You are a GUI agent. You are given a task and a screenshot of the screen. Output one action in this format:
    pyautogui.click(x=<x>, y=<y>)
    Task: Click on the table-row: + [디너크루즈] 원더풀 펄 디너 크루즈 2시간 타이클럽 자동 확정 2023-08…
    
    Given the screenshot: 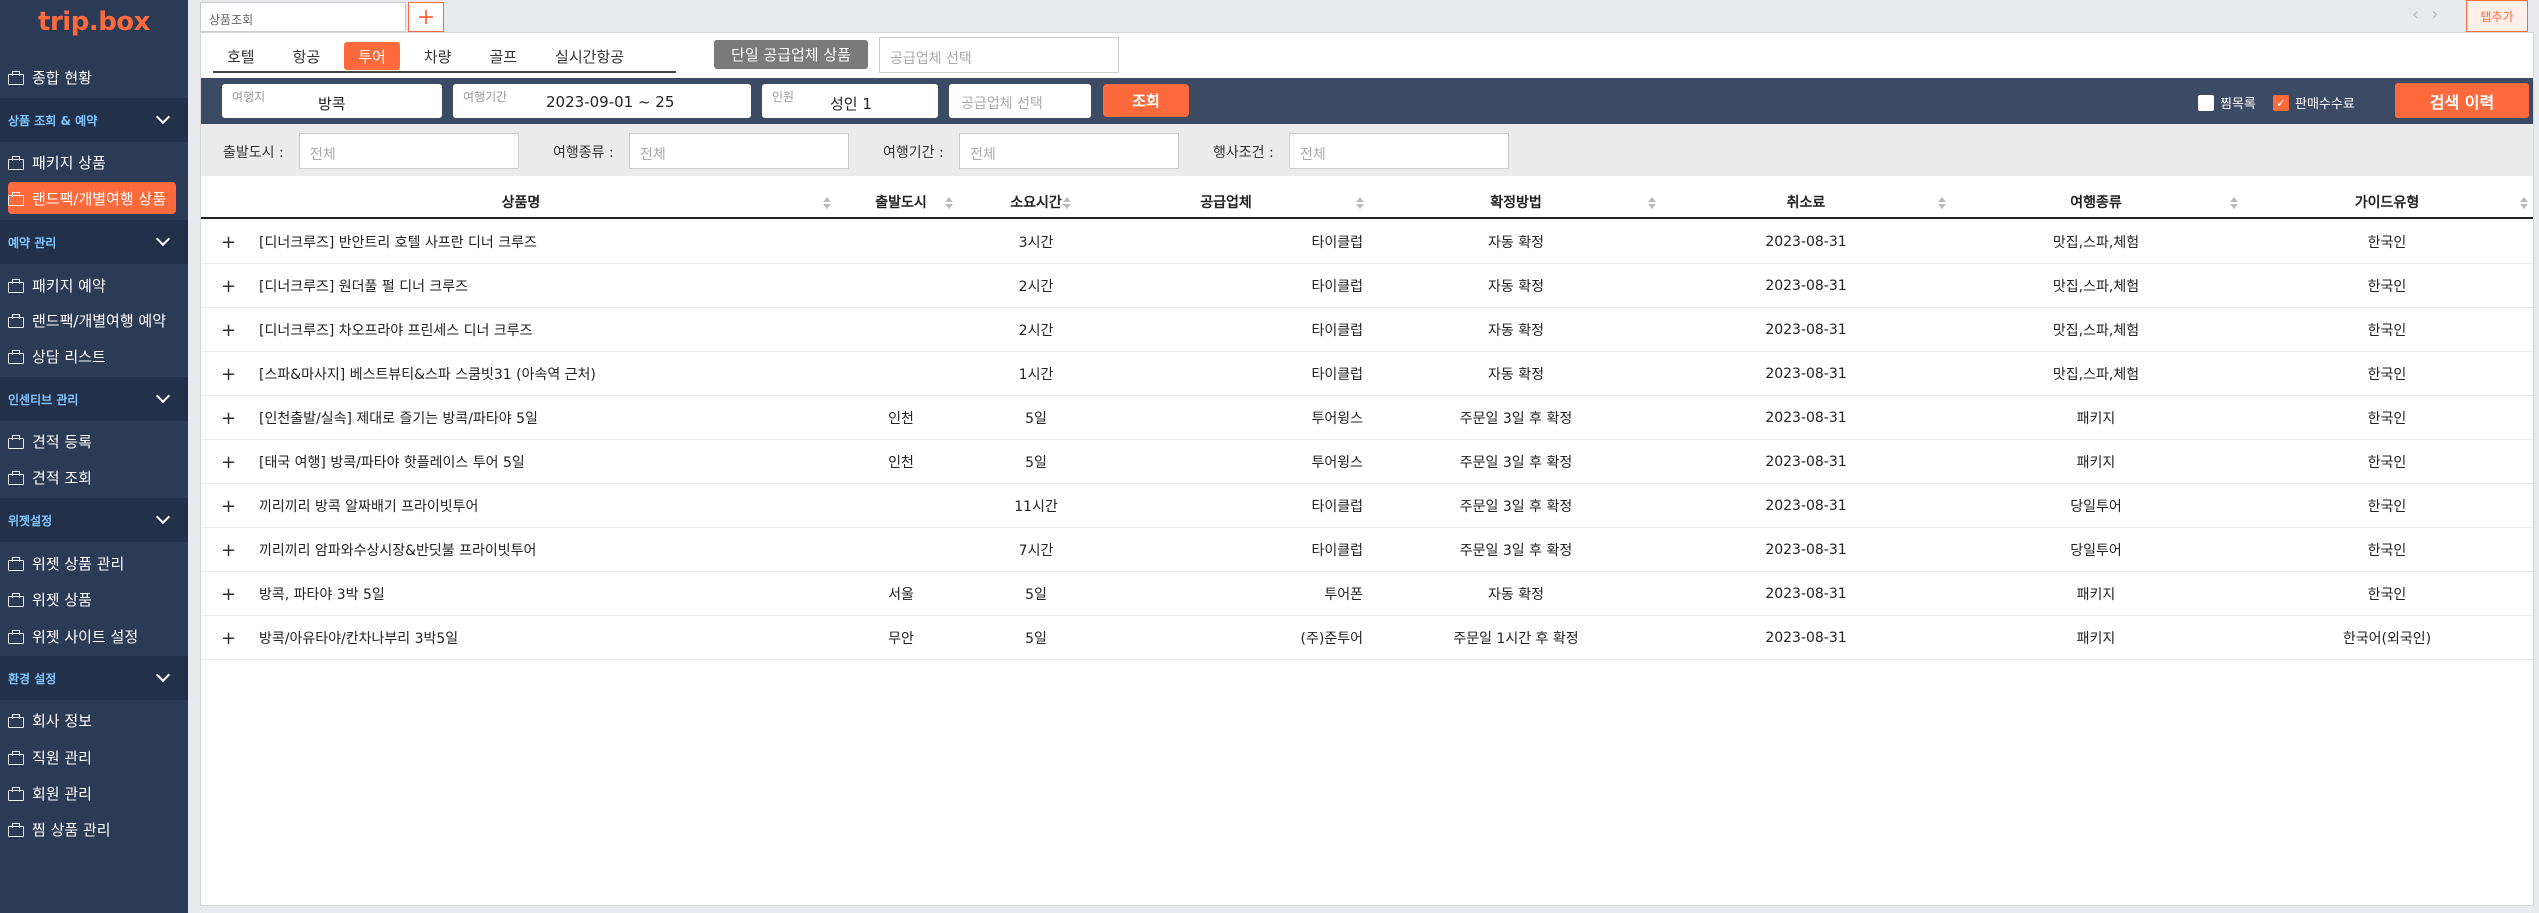 What is the action you would take?
    pyautogui.click(x=1367, y=286)
    